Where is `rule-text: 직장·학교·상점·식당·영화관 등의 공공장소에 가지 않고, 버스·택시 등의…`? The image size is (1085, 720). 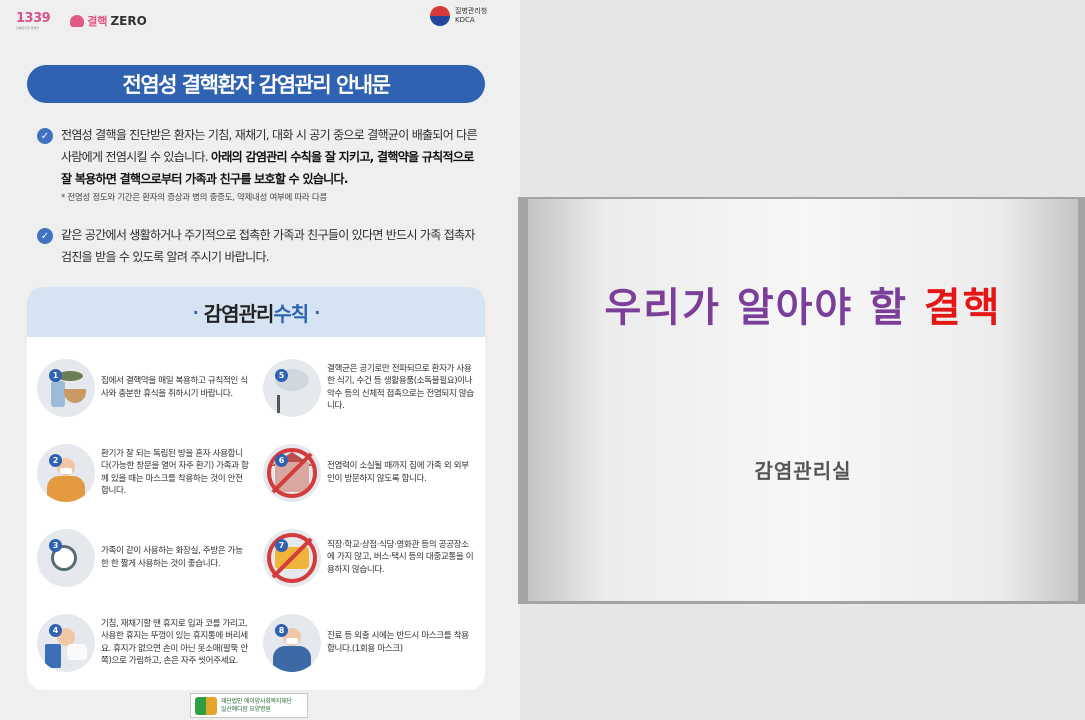
rule-text: 직장·학교·상점·식당·영화관 등의 공공장소에 가지 않고, 버스·택시 등의… is located at coordinates (400, 557).